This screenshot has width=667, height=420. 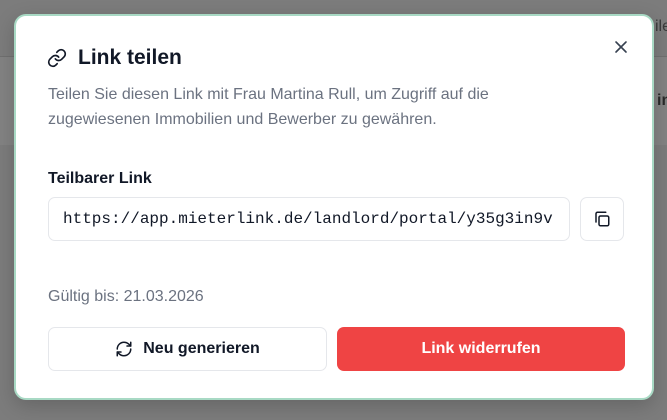 What do you see at coordinates (57, 58) in the screenshot?
I see `link-icon` at bounding box center [57, 58].